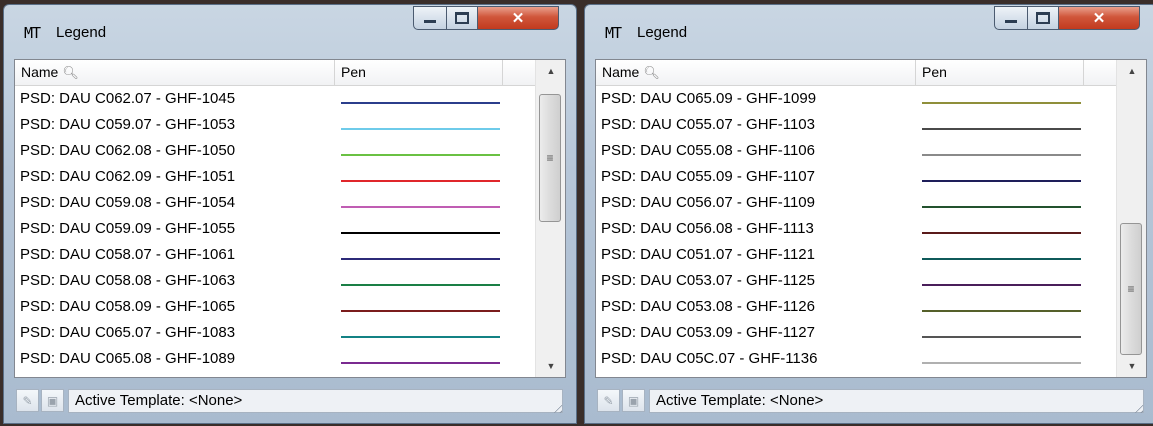 Image resolution: width=1153 pixels, height=426 pixels. Describe the element at coordinates (709, 358) in the screenshot. I see `series-name: PSD: DAU C05C.07 - GHF-1136` at that location.